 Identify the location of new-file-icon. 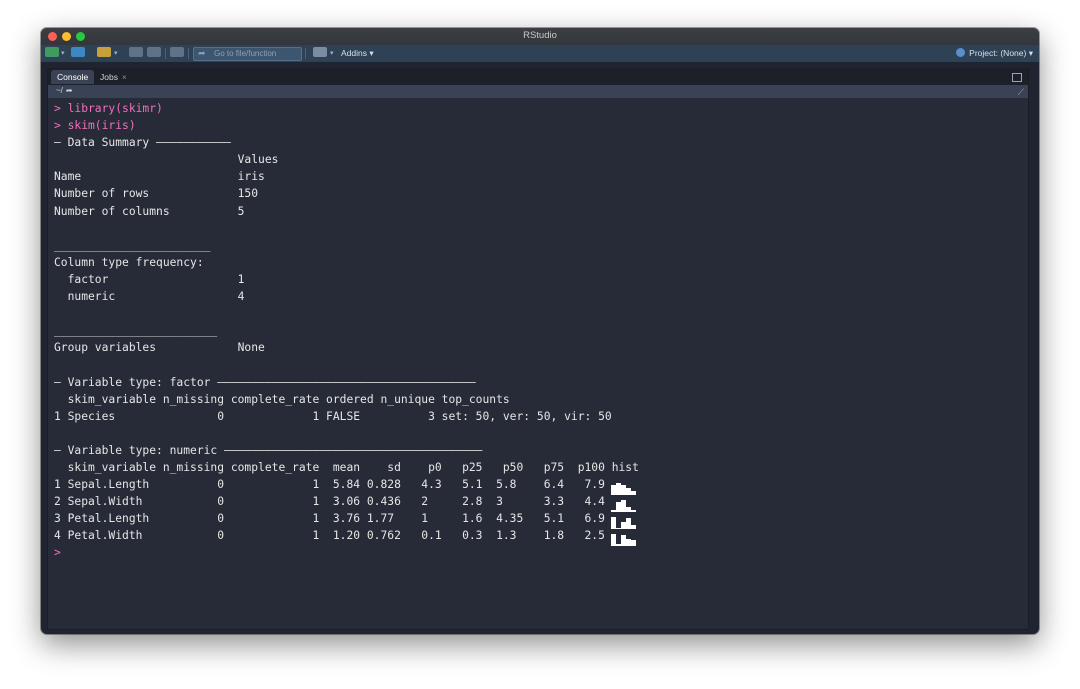
(52, 52).